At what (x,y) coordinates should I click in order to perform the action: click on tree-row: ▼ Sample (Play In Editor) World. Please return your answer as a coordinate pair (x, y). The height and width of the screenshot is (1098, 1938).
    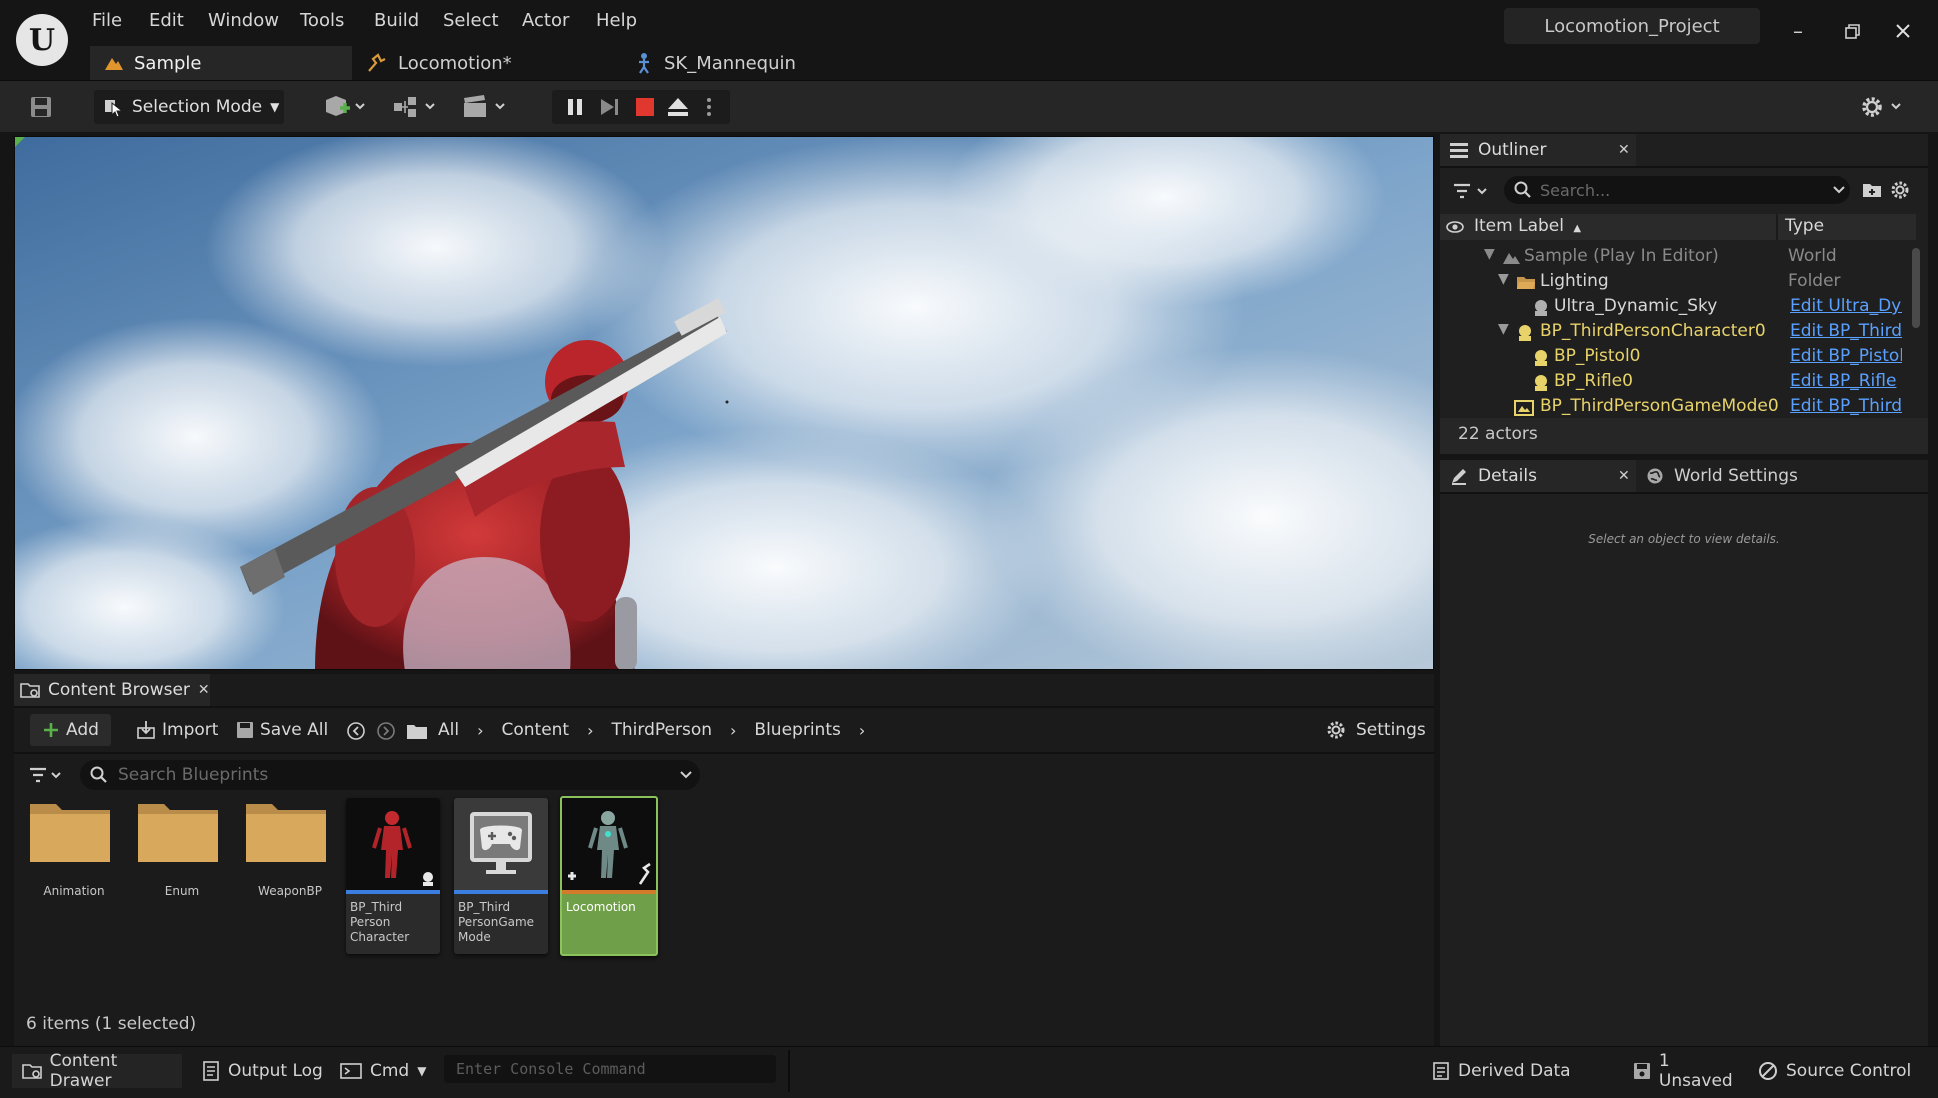
    Looking at the image, I should click on (1675, 258).